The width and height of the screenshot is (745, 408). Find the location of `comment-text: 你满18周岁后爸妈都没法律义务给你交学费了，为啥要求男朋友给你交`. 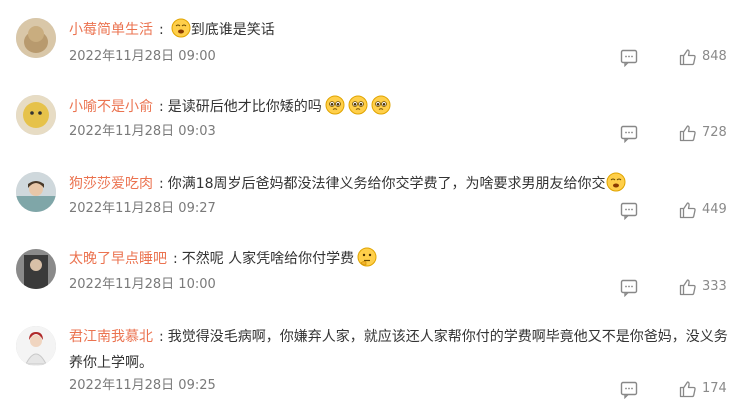

comment-text: 你满18周岁后爸妈都没法律义务给你交学费了，为啥要求男朋友给你交 is located at coordinates (386, 184).